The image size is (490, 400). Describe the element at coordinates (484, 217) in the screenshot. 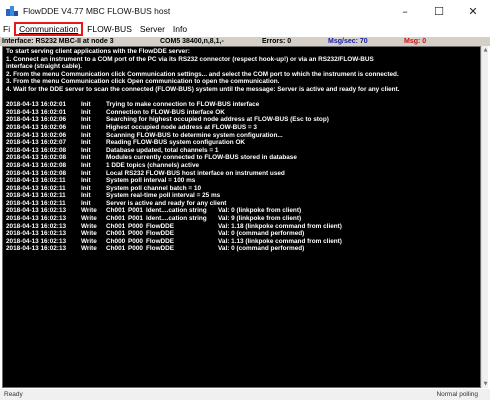

I see `vertical-scrollbar: ▲ ▼` at that location.